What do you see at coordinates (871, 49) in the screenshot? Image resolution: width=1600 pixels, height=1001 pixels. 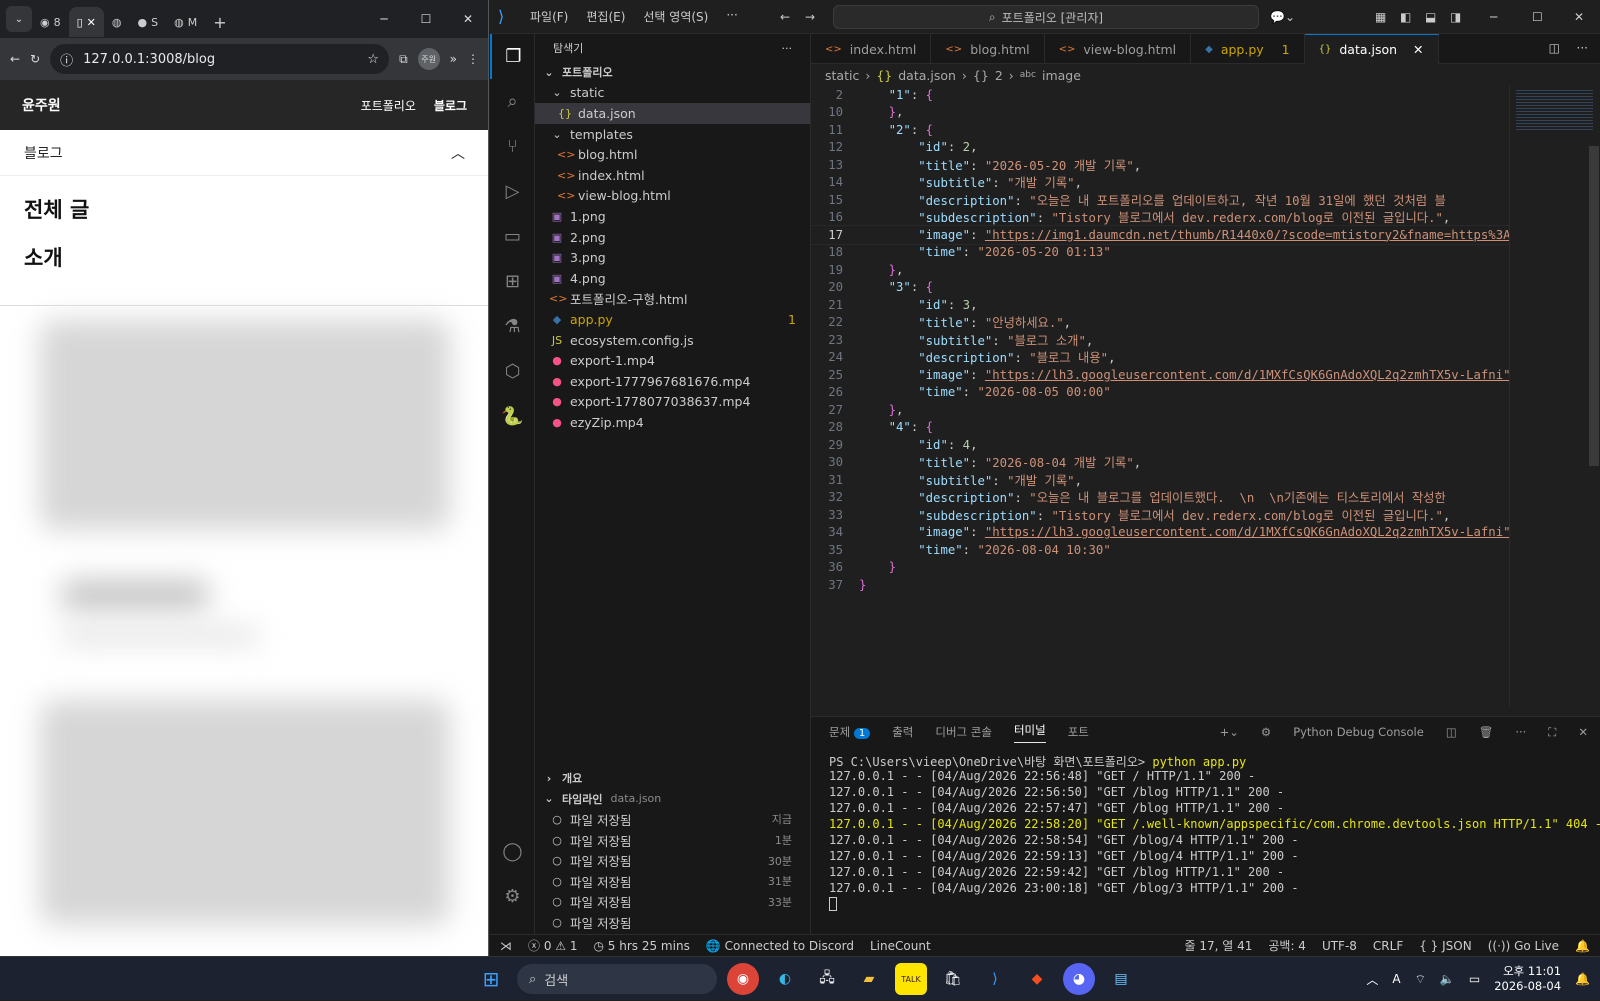 I see `editor-tab: <> index.html` at bounding box center [871, 49].